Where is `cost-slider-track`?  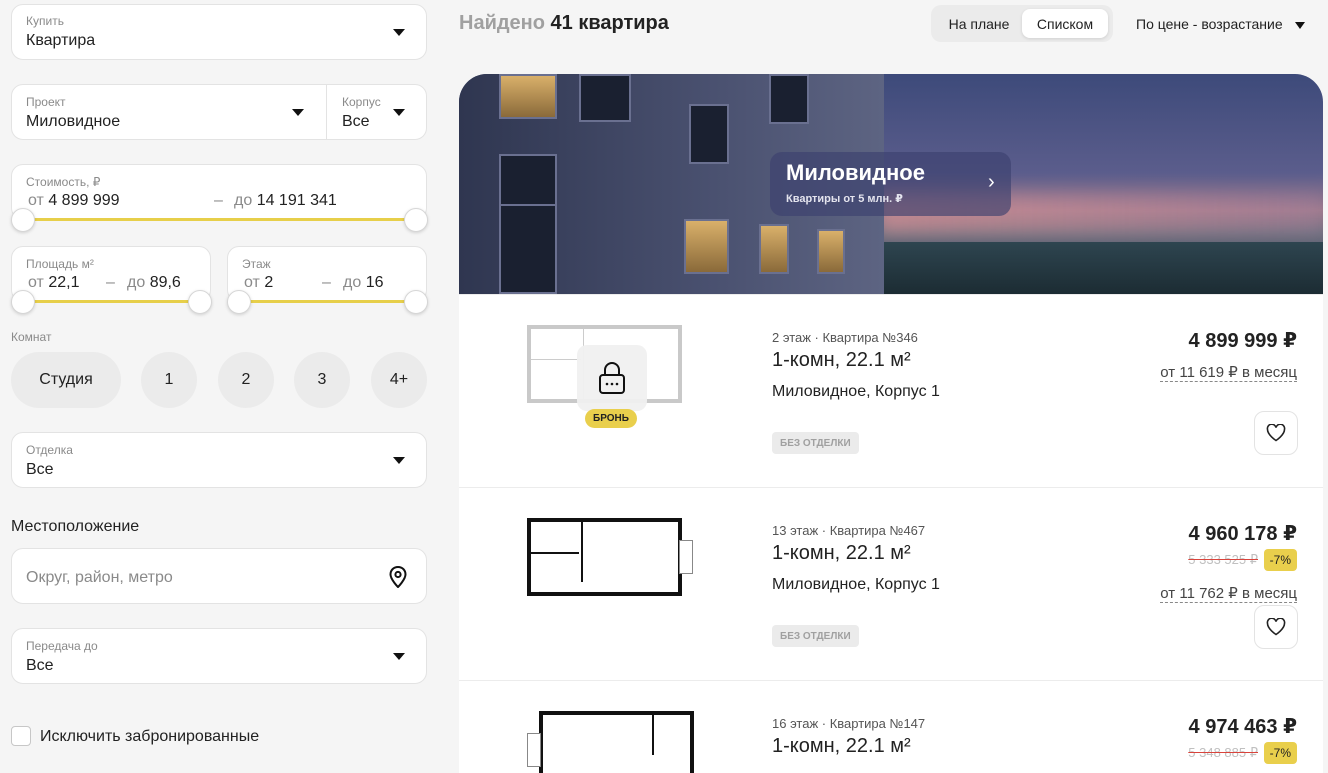
cost-slider-track is located at coordinates (219, 219).